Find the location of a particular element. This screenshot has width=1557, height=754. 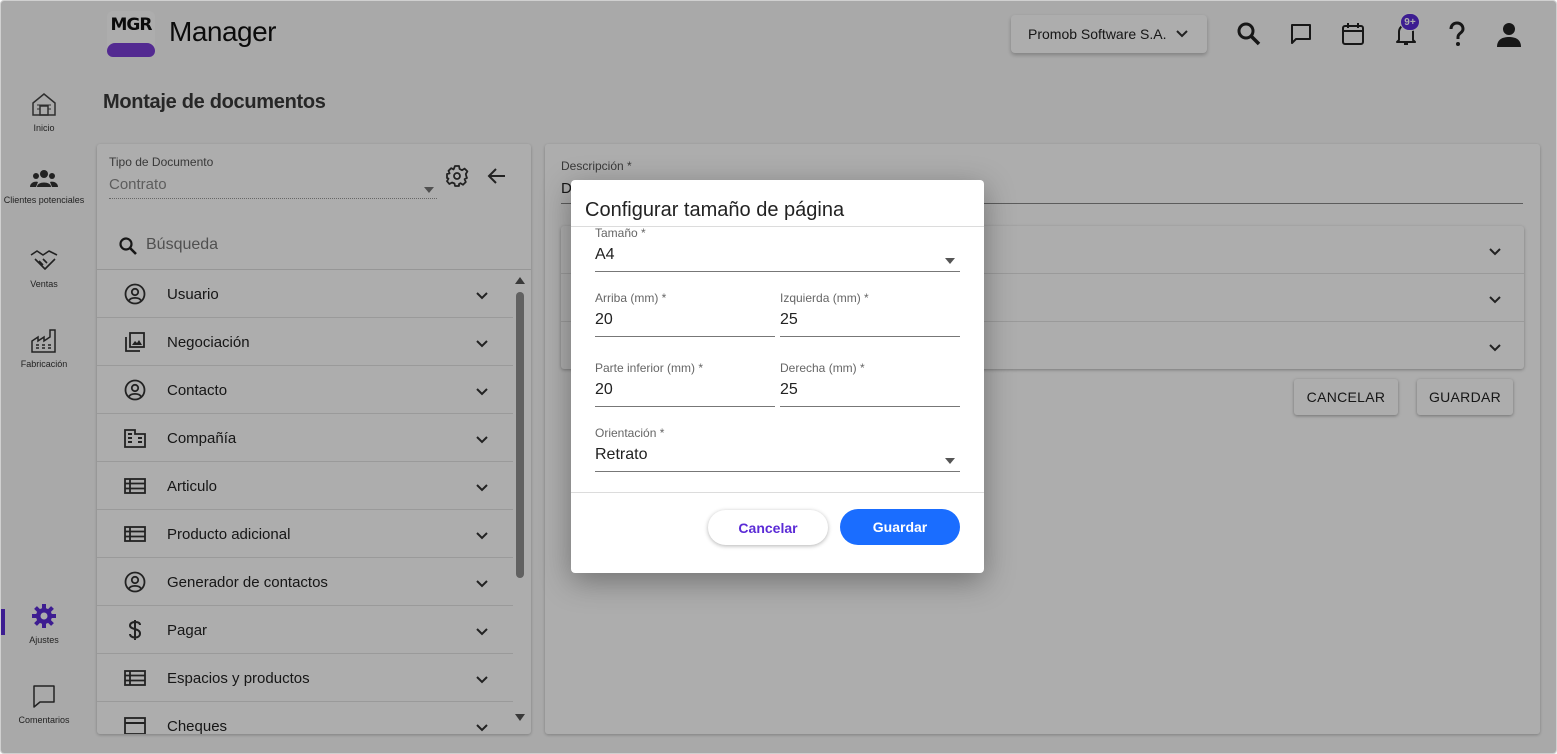

size-label: Tamaño * is located at coordinates (620, 233).